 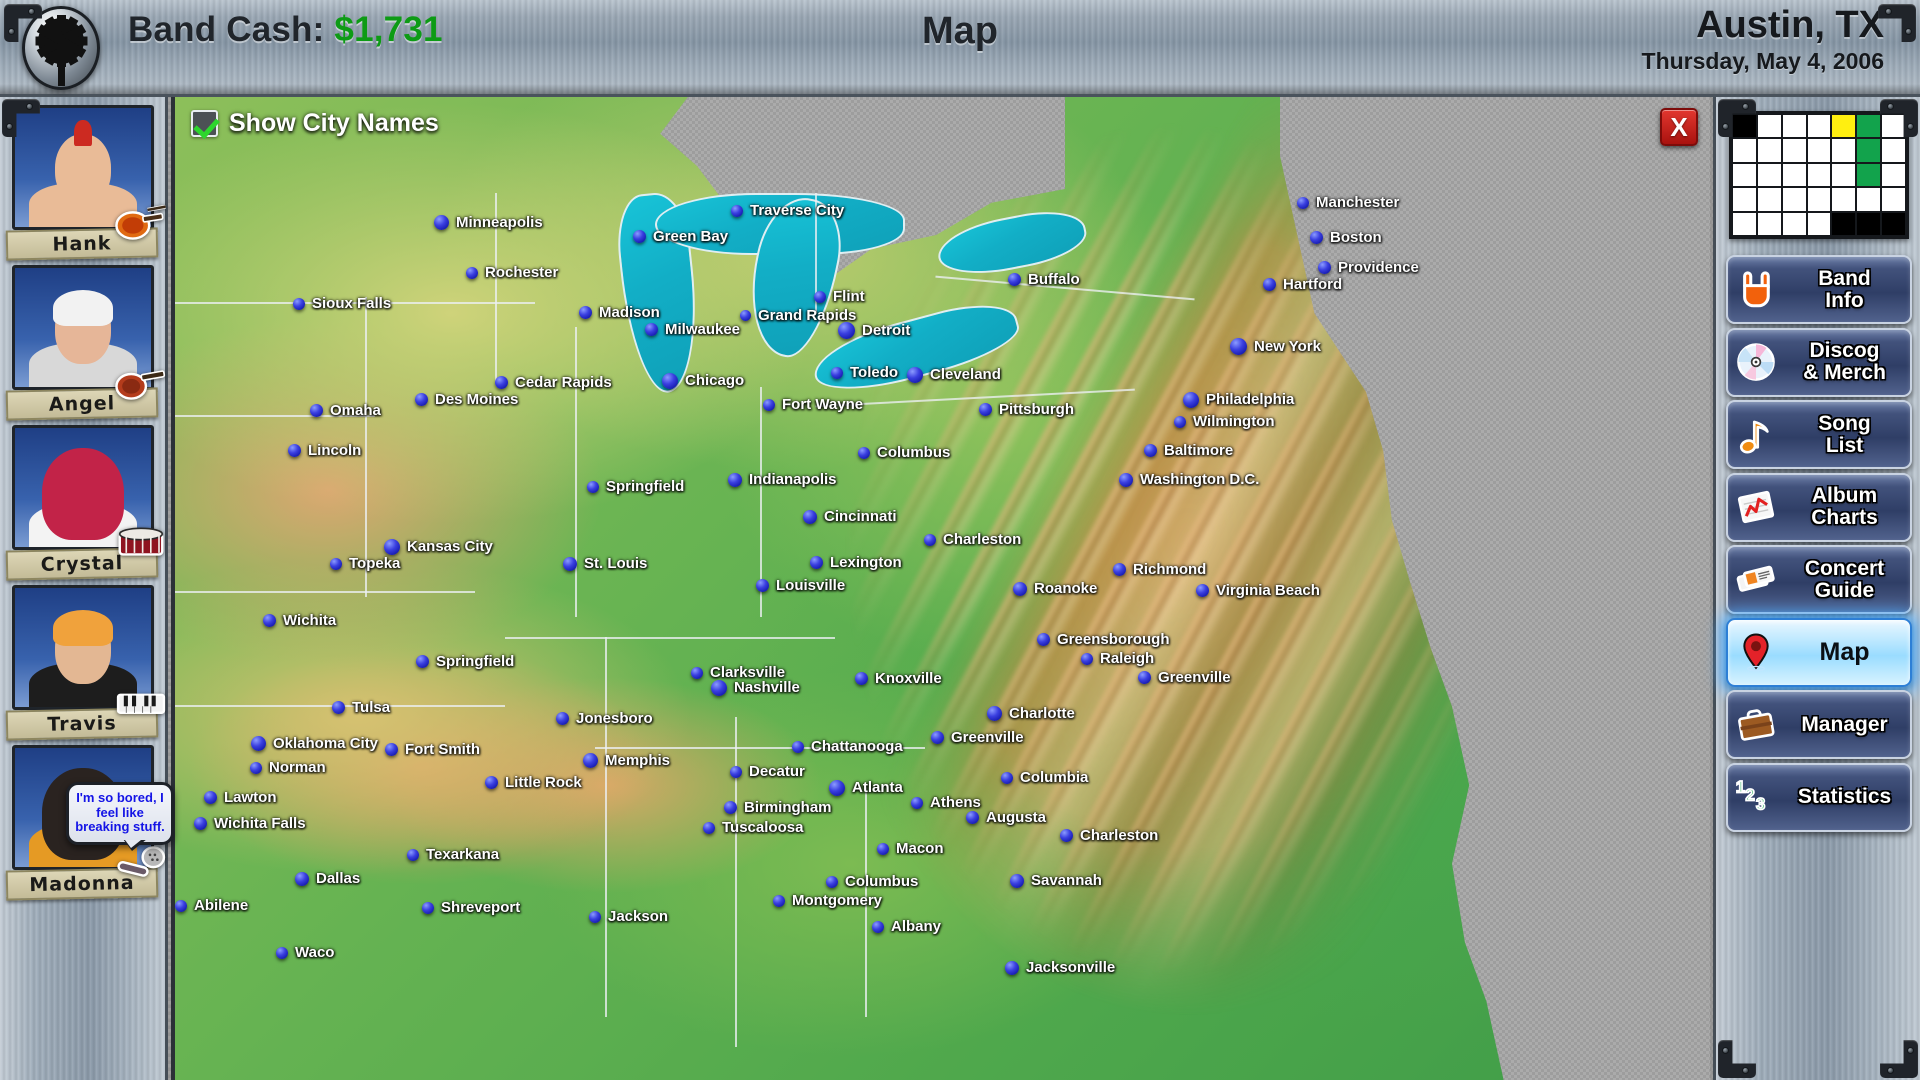 I want to click on map-city-marker: Texarkana, so click(x=453, y=854).